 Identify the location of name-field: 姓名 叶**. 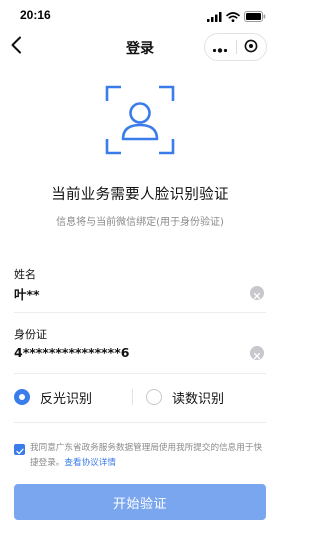
(140, 286).